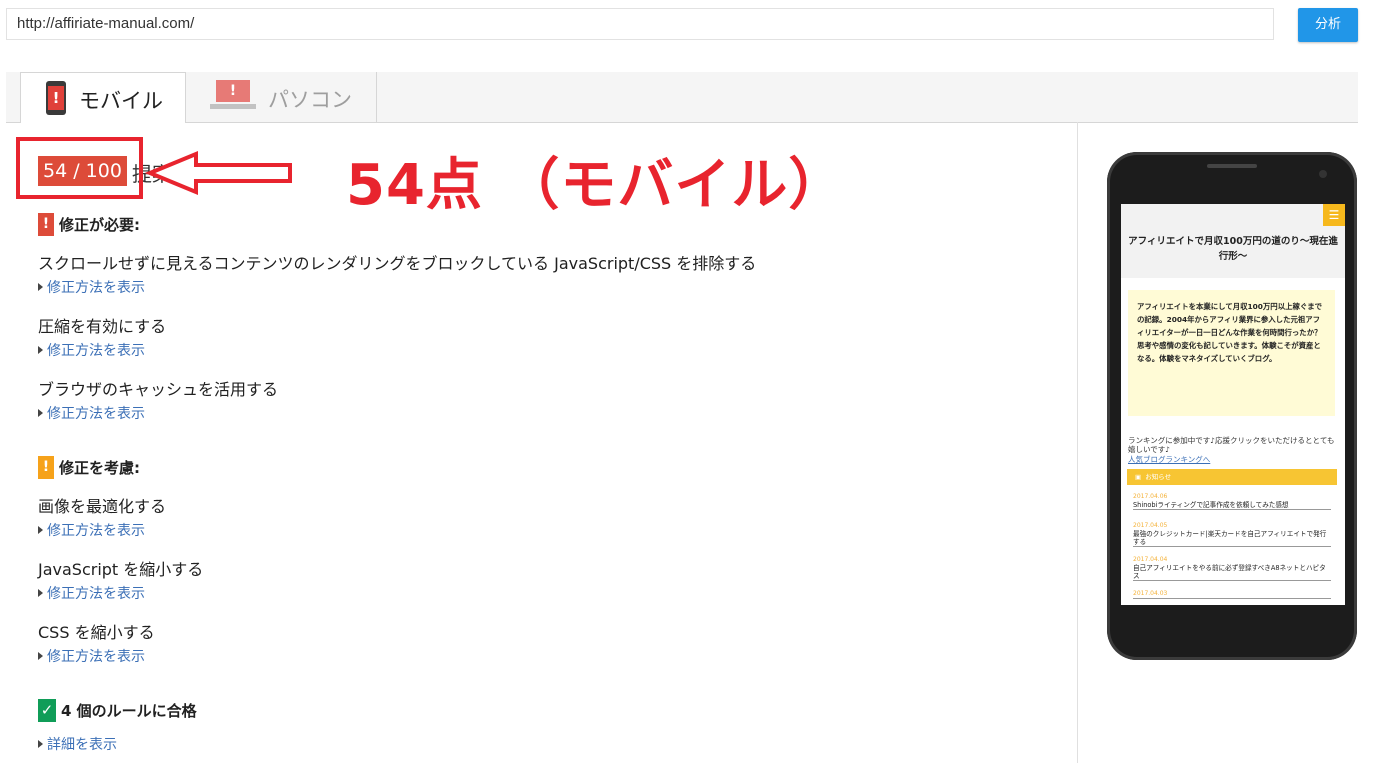  I want to click on passed-heading: ✓ 4 個のルールに合格, so click(117, 710).